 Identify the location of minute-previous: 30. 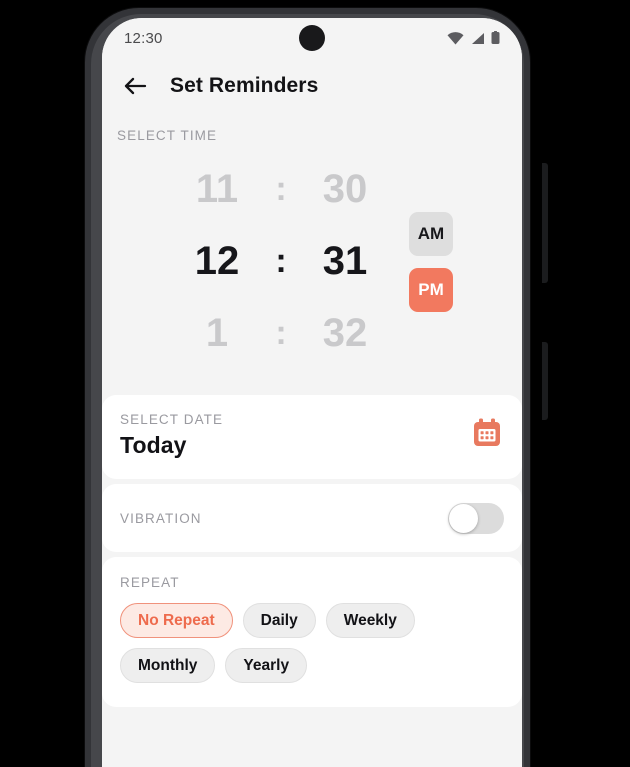
(345, 189).